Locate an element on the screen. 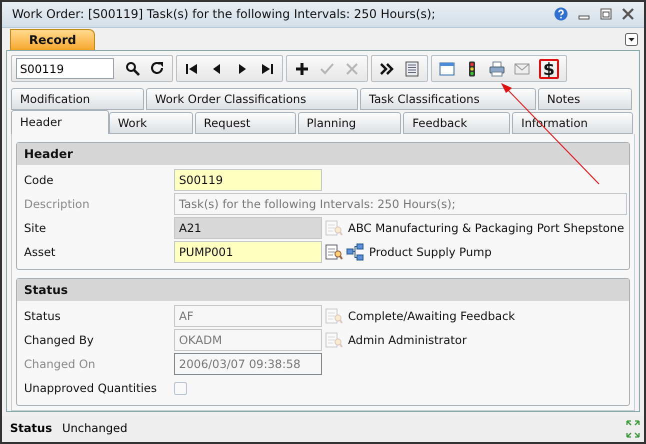 This screenshot has height=444, width=646. plus-icon is located at coordinates (302, 68).